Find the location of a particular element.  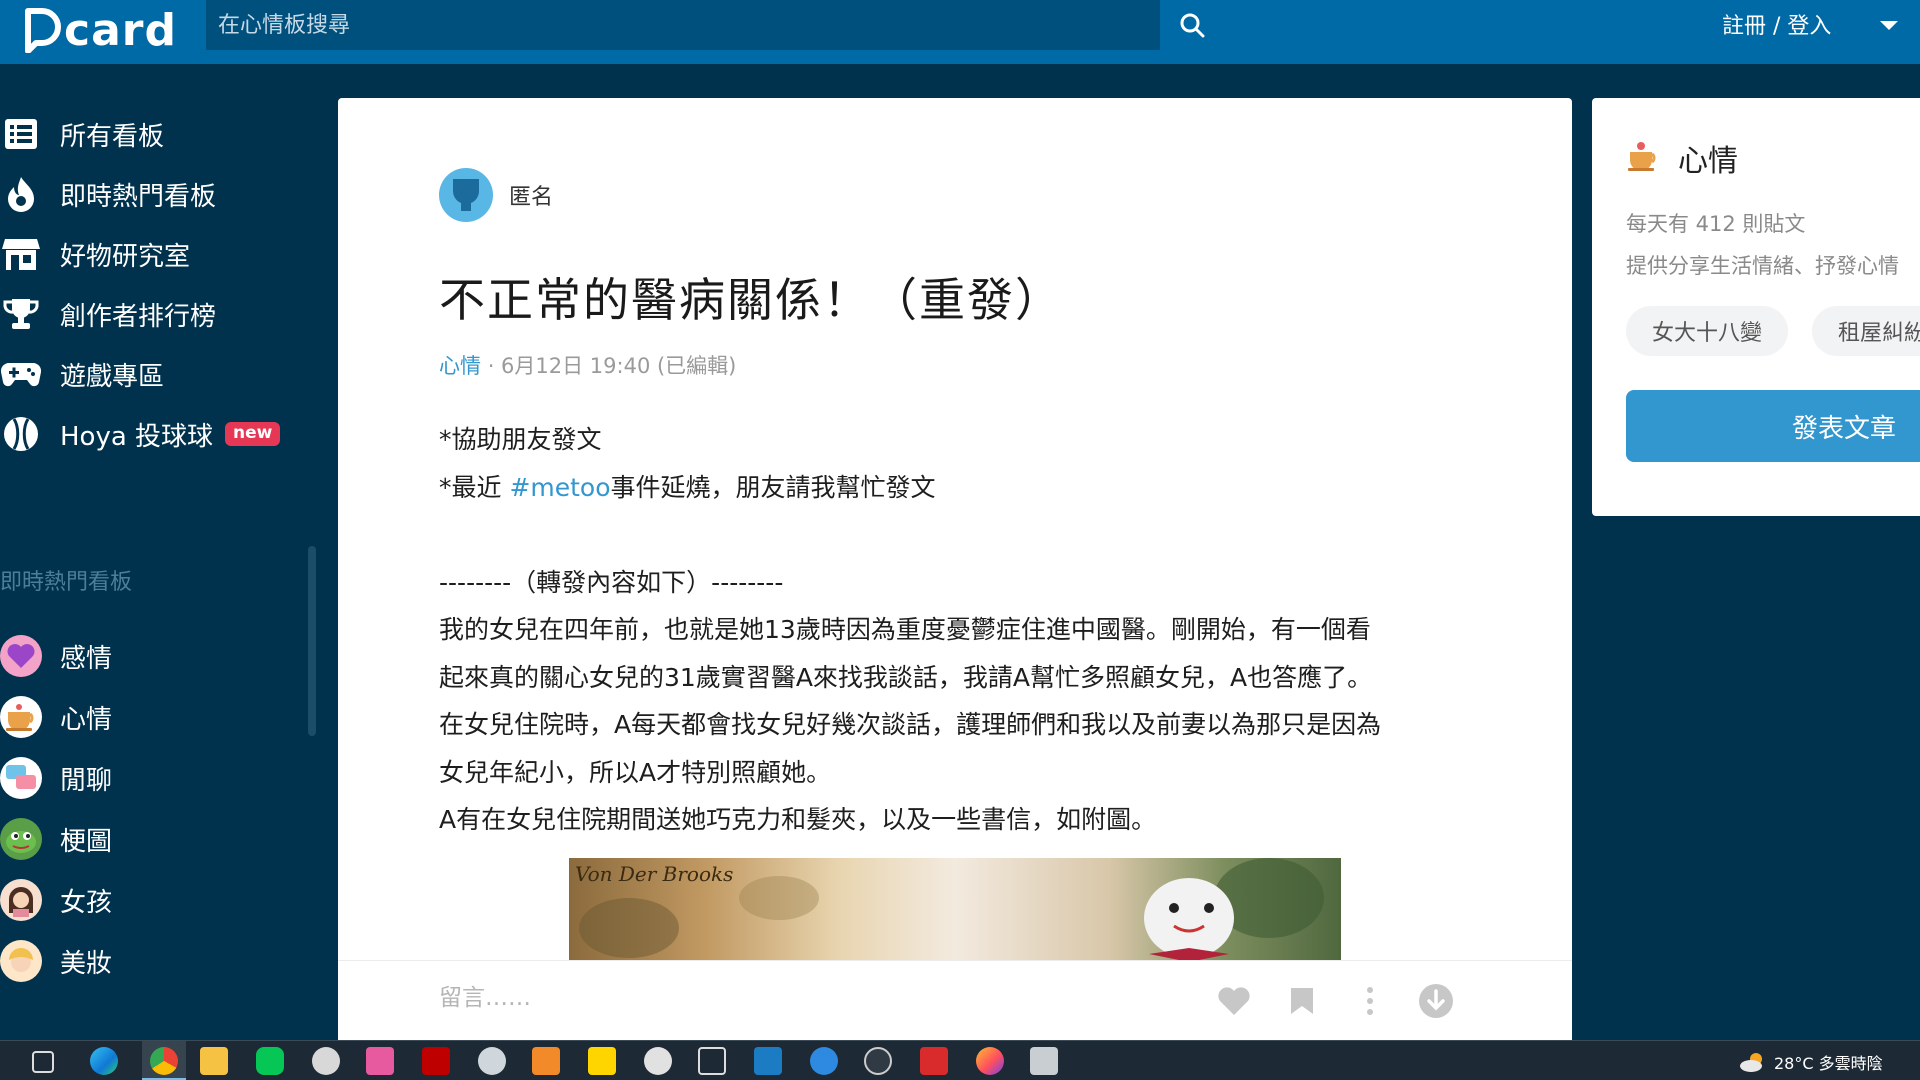

content-line: *協助朋友發文 is located at coordinates (520, 439).